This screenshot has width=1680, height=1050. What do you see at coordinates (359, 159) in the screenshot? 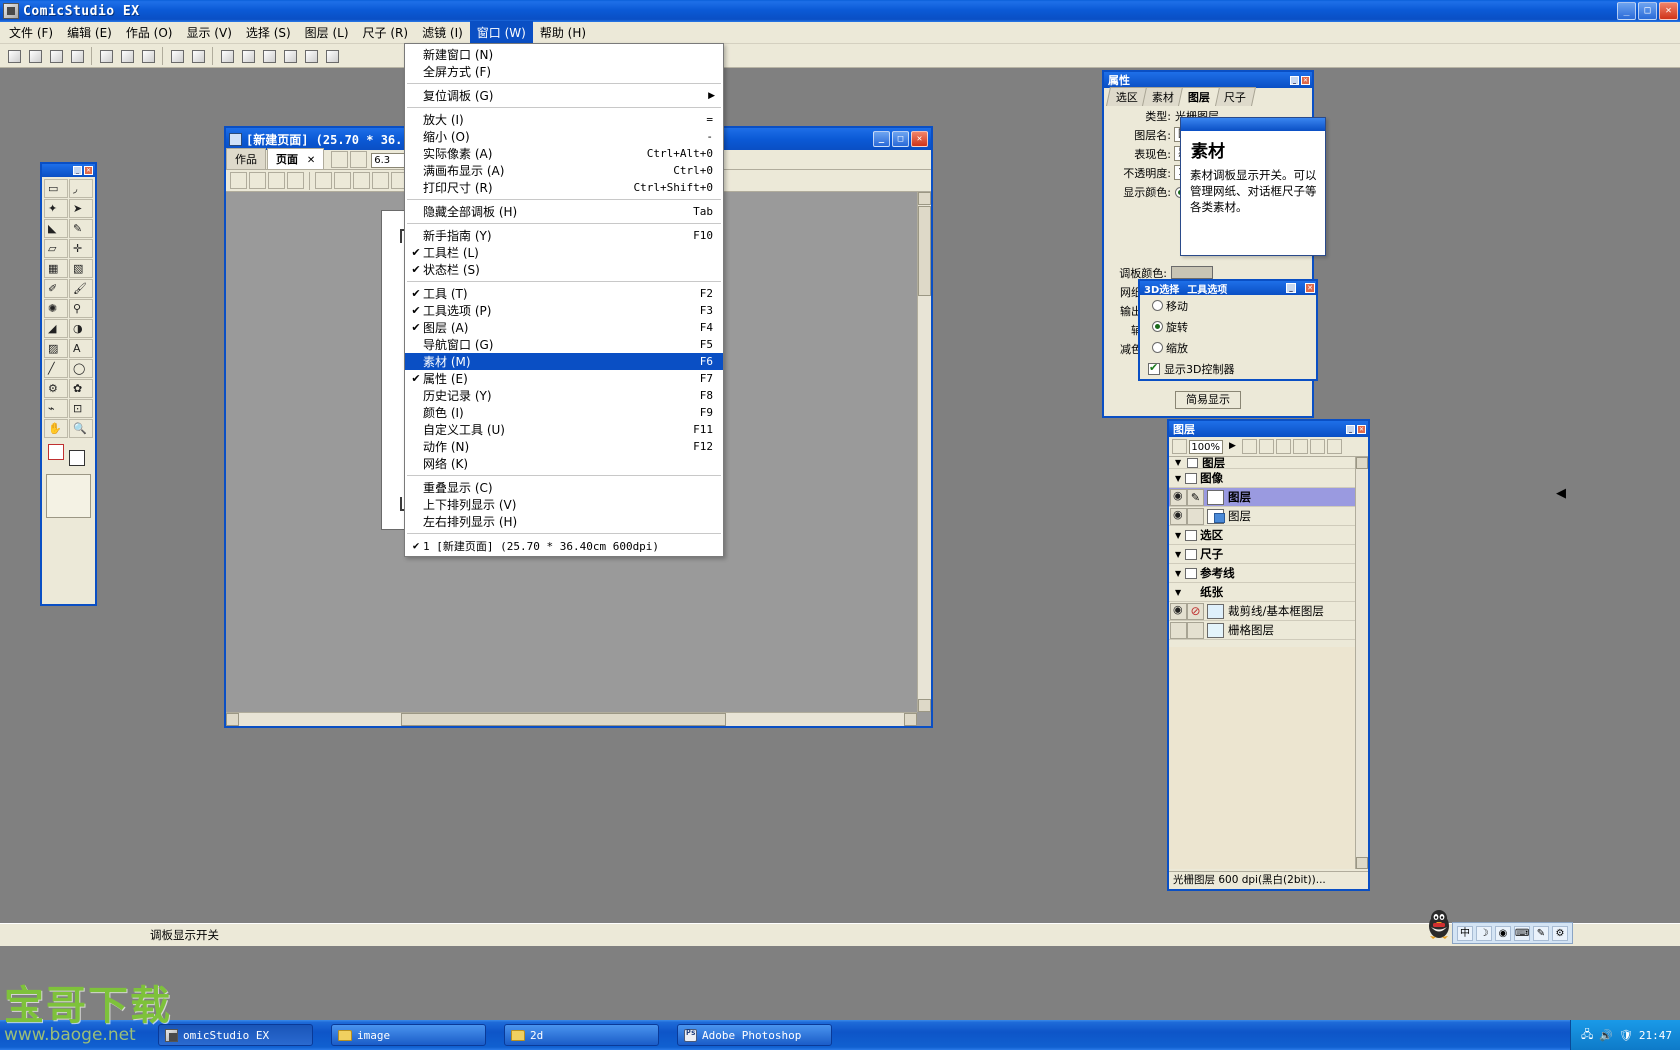
I see `tab-list-icon` at bounding box center [359, 159].